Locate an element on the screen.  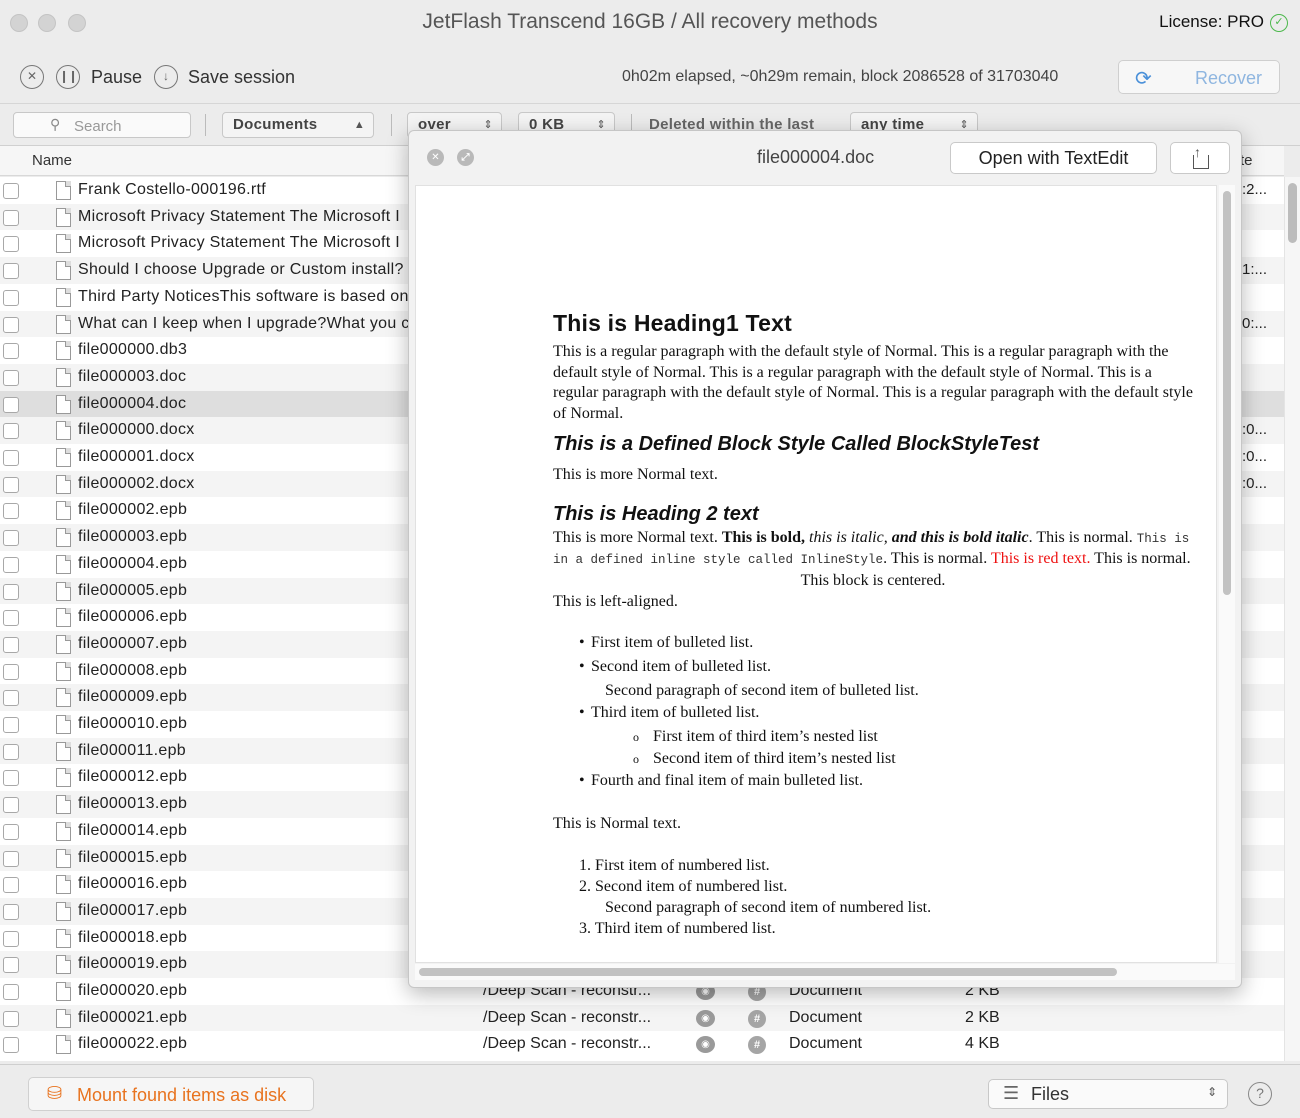
share-button: ↑ is located at coordinates (1200, 158).